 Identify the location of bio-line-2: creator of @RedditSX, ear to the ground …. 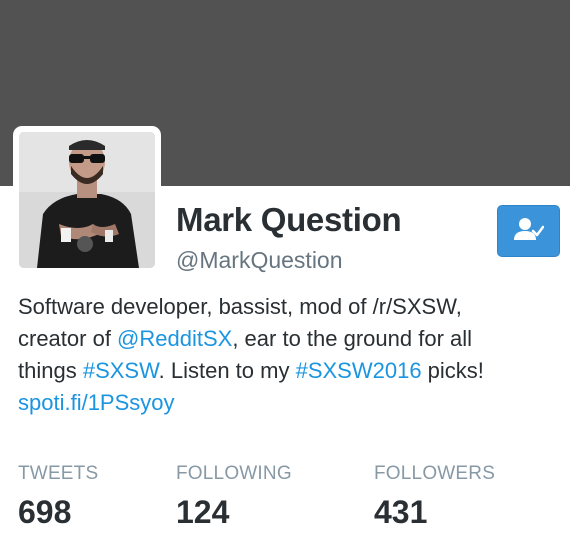
(288, 339).